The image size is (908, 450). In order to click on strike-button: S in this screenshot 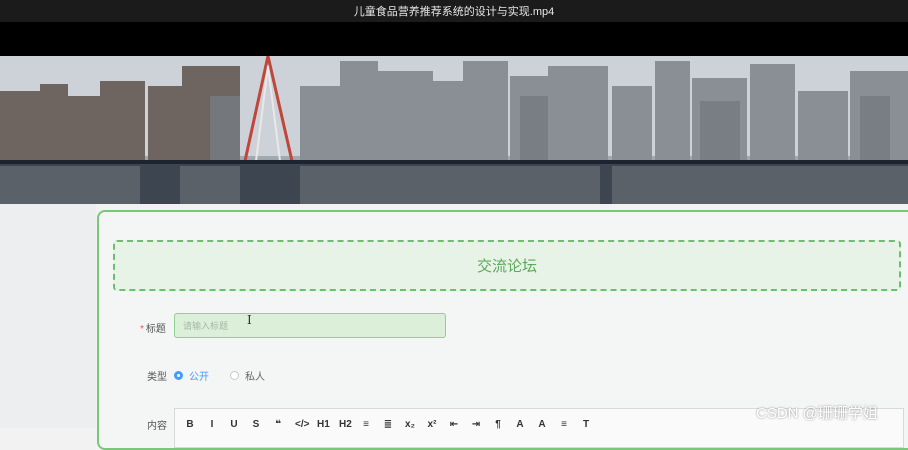, I will do `click(256, 424)`.